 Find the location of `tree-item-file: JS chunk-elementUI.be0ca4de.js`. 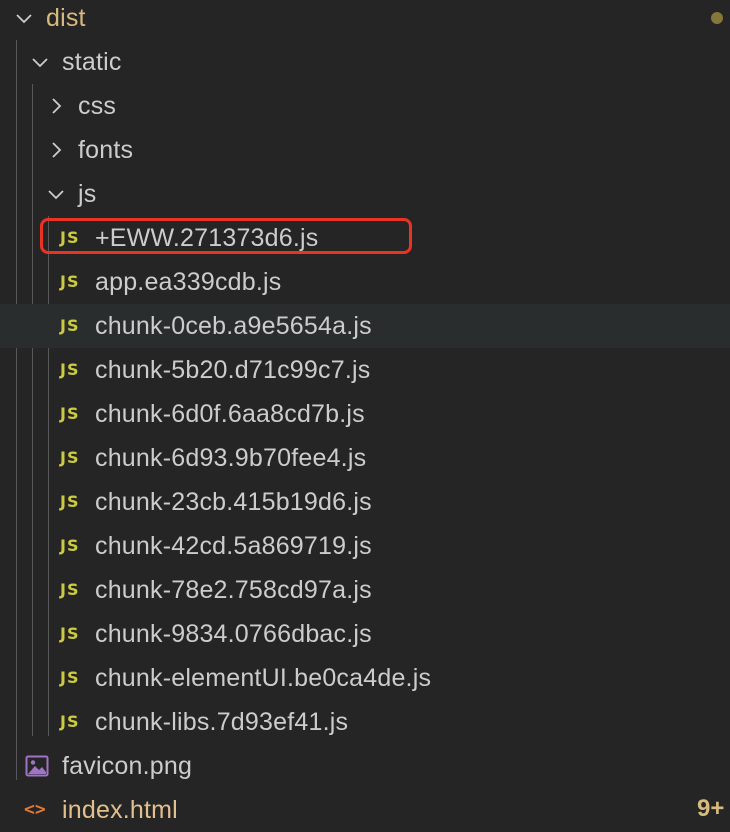

tree-item-file: JS chunk-elementUI.be0ca4de.js is located at coordinates (365, 678).